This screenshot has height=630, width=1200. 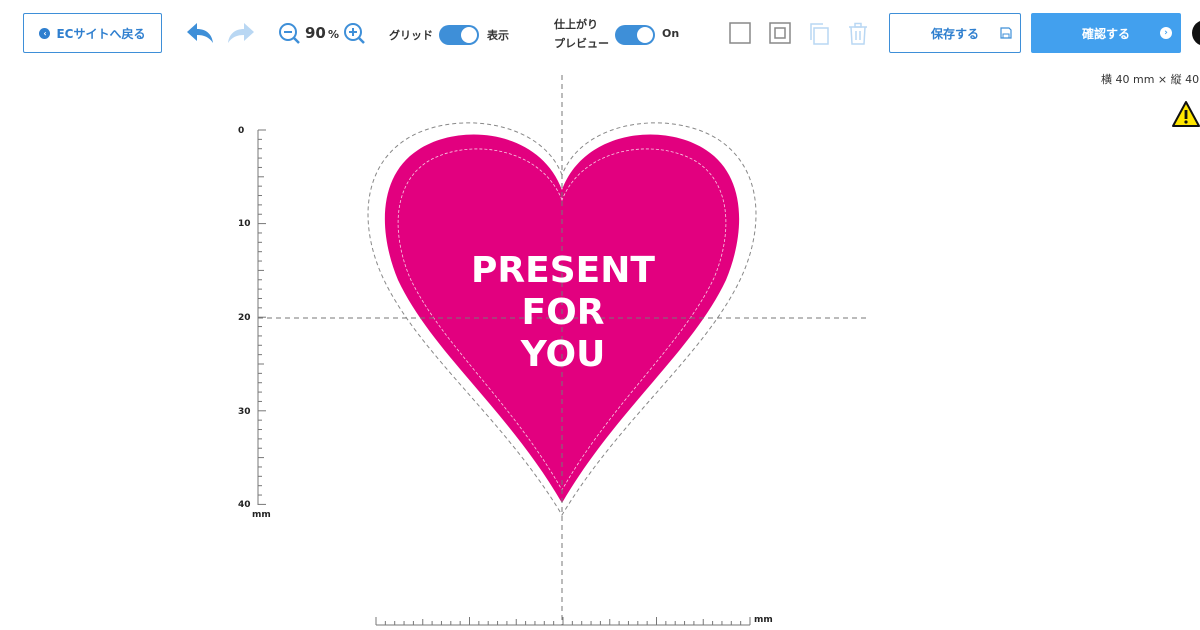 What do you see at coordinates (1196, 33) in the screenshot?
I see `help-button` at bounding box center [1196, 33].